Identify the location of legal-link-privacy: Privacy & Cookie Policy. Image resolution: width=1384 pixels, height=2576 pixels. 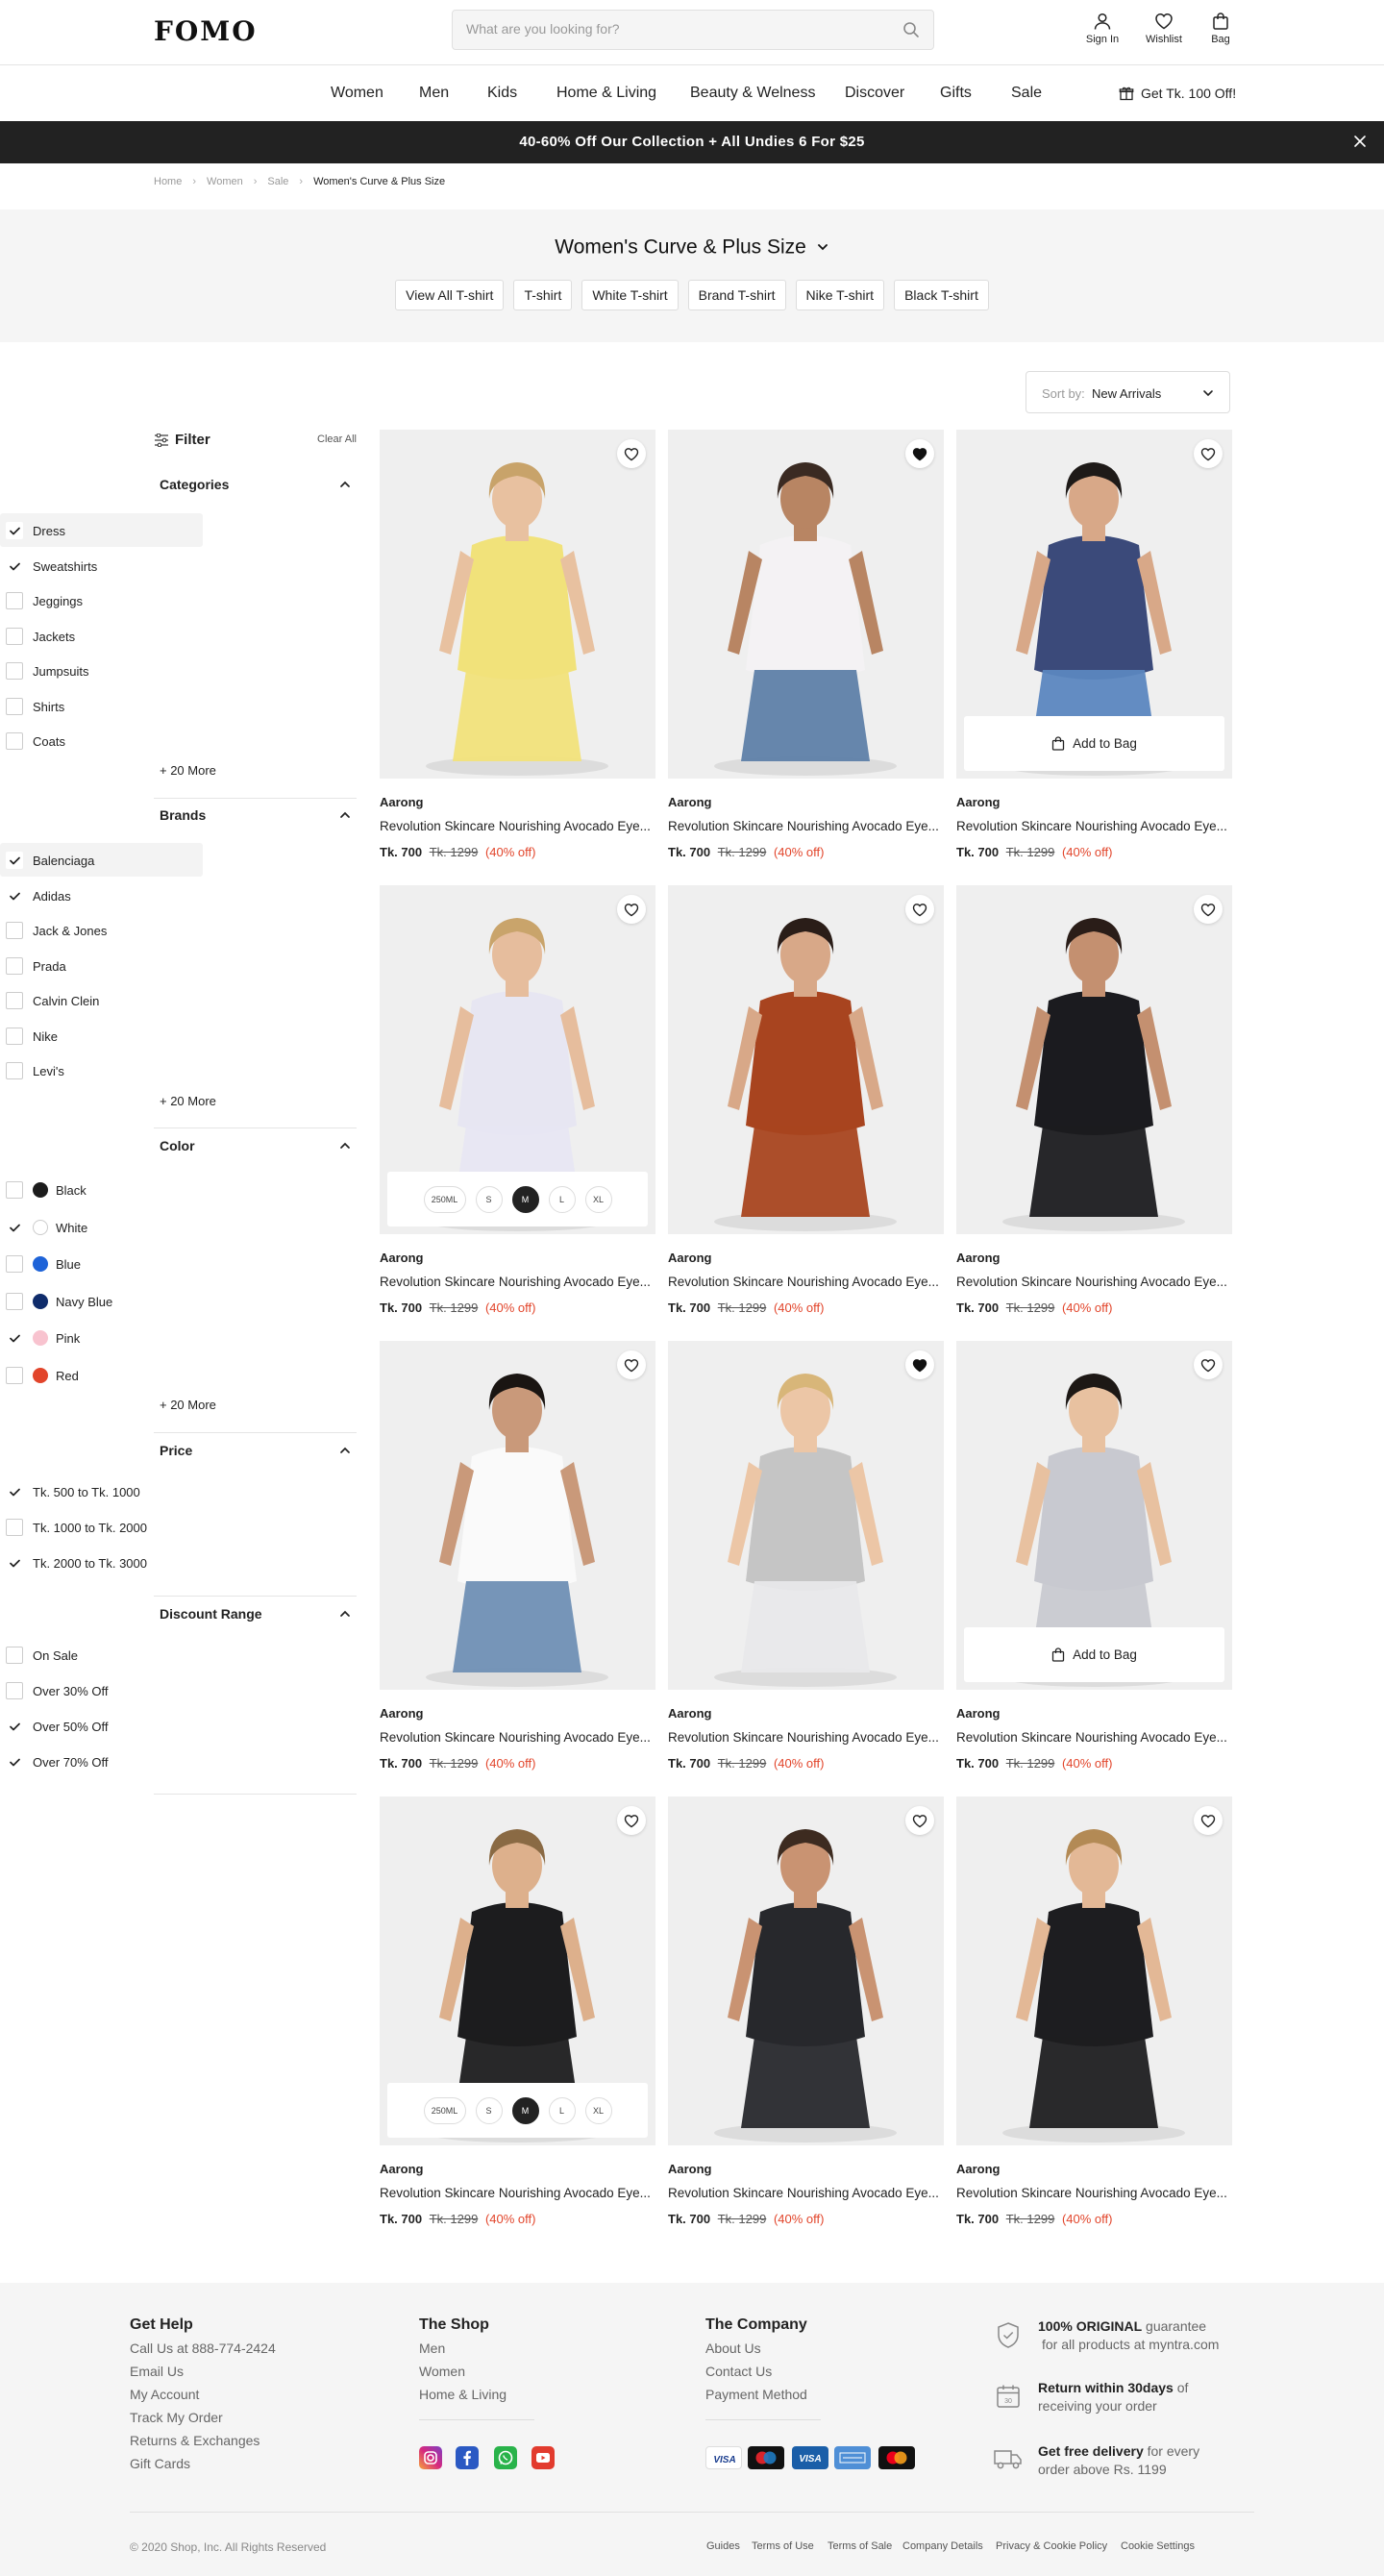
(1051, 2546).